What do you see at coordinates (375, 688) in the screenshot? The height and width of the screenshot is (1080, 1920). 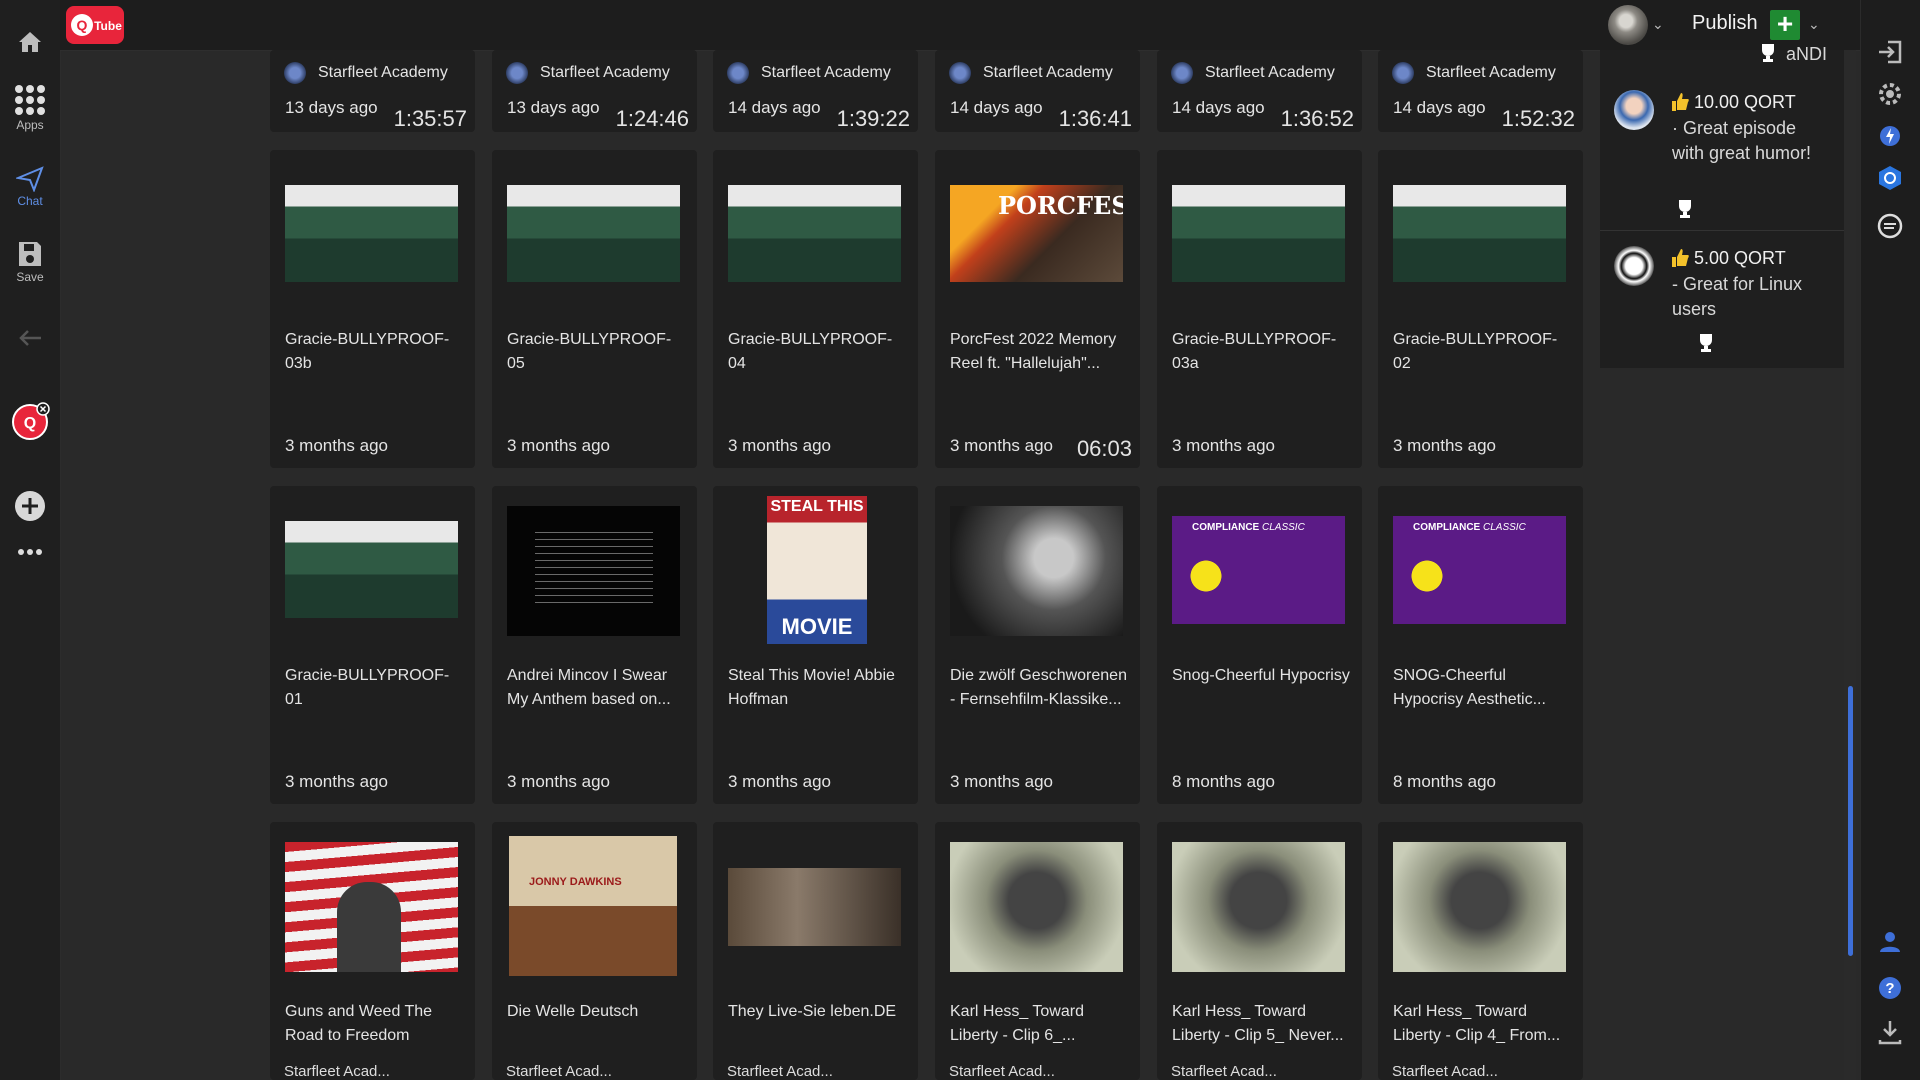 I see `video-title: Gracie-BULLYPROOF-01` at bounding box center [375, 688].